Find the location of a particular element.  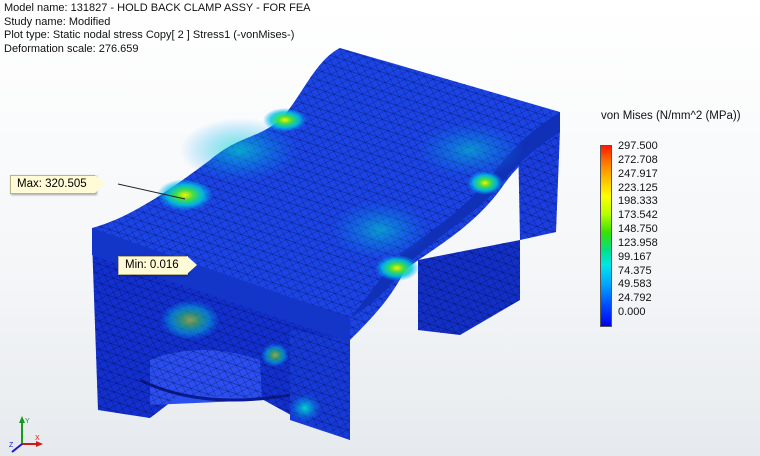

legend-tick: 297.500 is located at coordinates (638, 146).